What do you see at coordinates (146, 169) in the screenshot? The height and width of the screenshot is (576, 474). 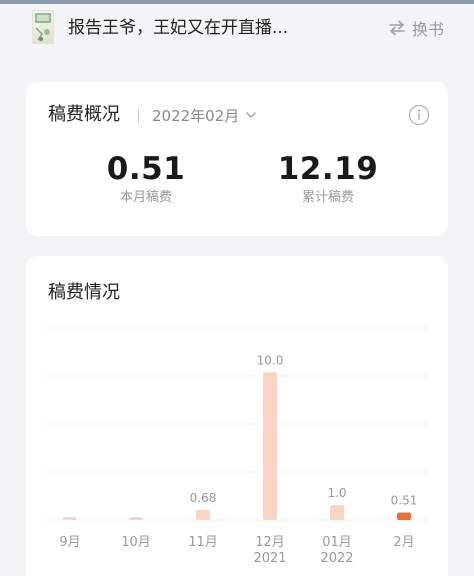 I see `this-month-value: 0.51` at bounding box center [146, 169].